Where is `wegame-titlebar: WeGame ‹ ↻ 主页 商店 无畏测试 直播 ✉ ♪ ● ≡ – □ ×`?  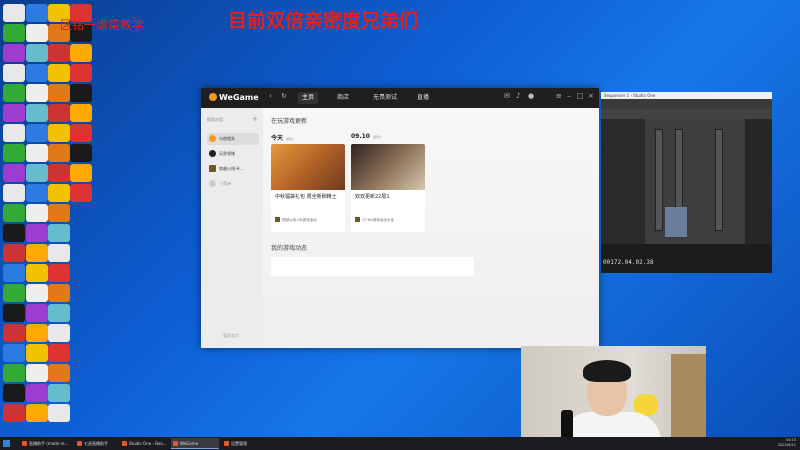 wegame-titlebar: WeGame ‹ ↻ 主页 商店 无畏测试 直播 ✉ ♪ ● ≡ – □ × is located at coordinates (400, 98).